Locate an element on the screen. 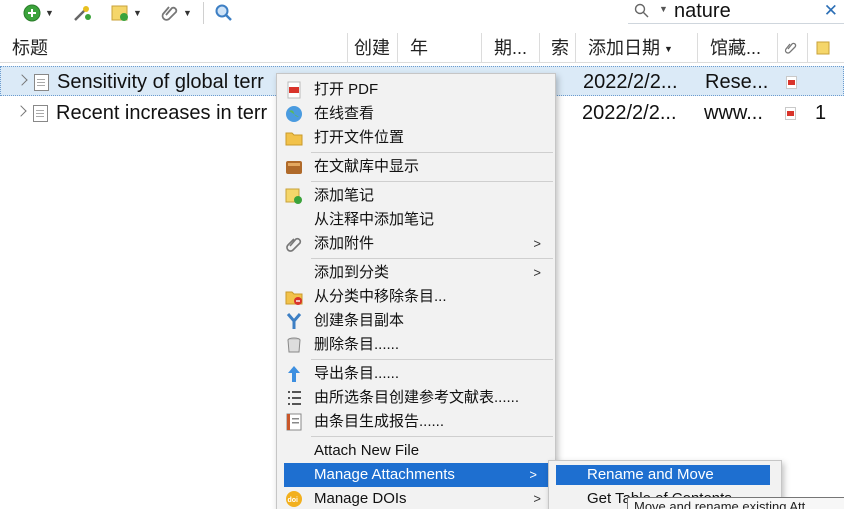 This screenshot has width=844, height=509. toolbar: ▼ ▼ ▼ ▼ ✕ is located at coordinates (422, 14).